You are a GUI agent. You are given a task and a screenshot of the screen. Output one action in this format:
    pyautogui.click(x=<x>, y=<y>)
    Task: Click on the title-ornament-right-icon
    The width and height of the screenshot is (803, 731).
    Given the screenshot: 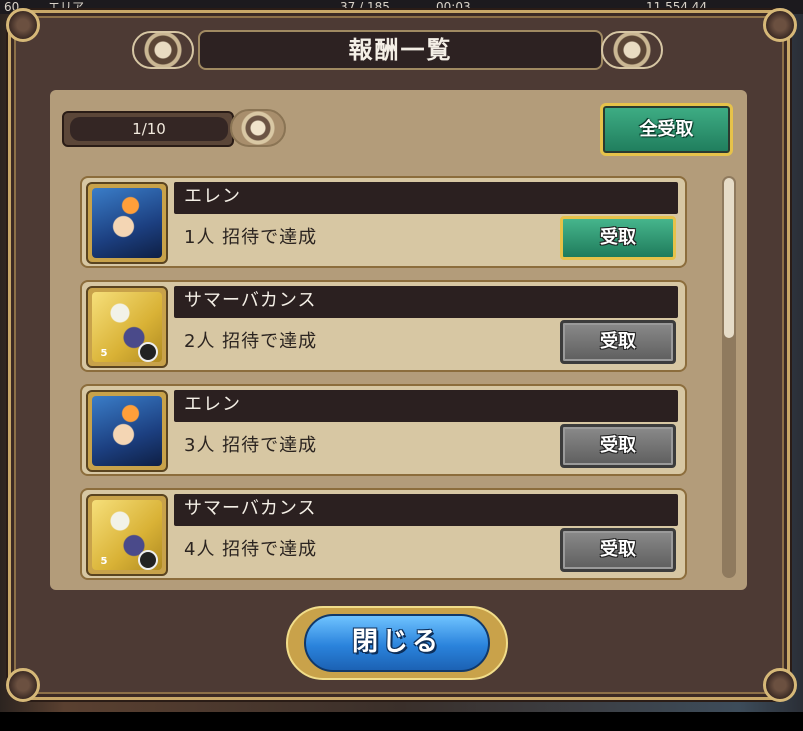 What is the action you would take?
    pyautogui.click(x=632, y=50)
    